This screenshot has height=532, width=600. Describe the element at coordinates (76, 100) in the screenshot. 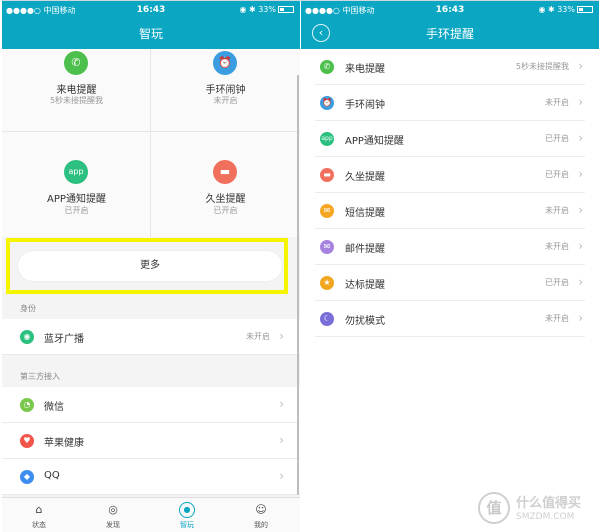

I see `cell-sub: 5秒未接提醒我` at that location.